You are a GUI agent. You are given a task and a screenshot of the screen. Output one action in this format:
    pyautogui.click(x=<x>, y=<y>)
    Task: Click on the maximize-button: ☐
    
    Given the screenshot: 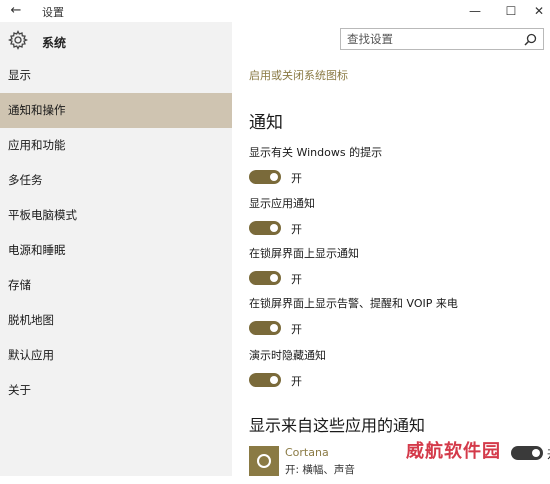 What is the action you would take?
    pyautogui.click(x=511, y=11)
    